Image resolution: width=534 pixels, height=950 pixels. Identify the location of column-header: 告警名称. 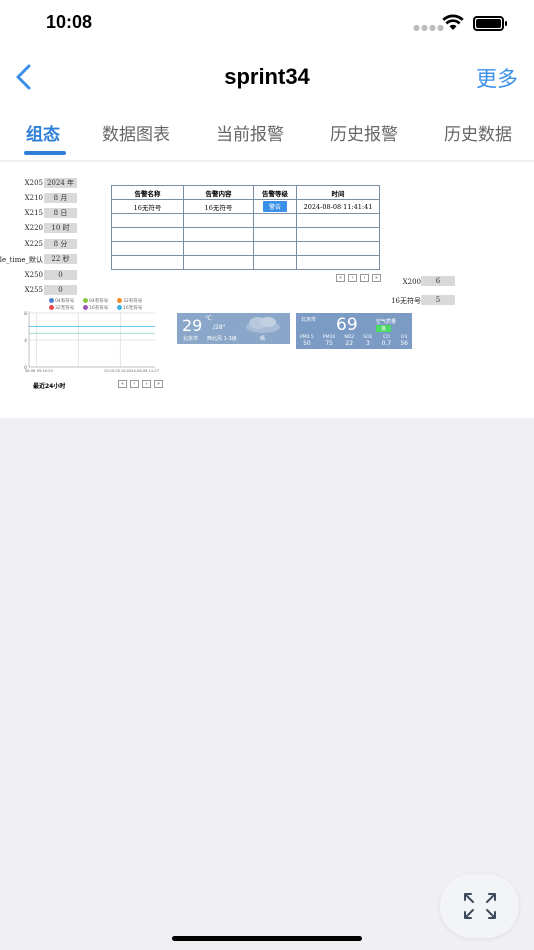
(147, 192).